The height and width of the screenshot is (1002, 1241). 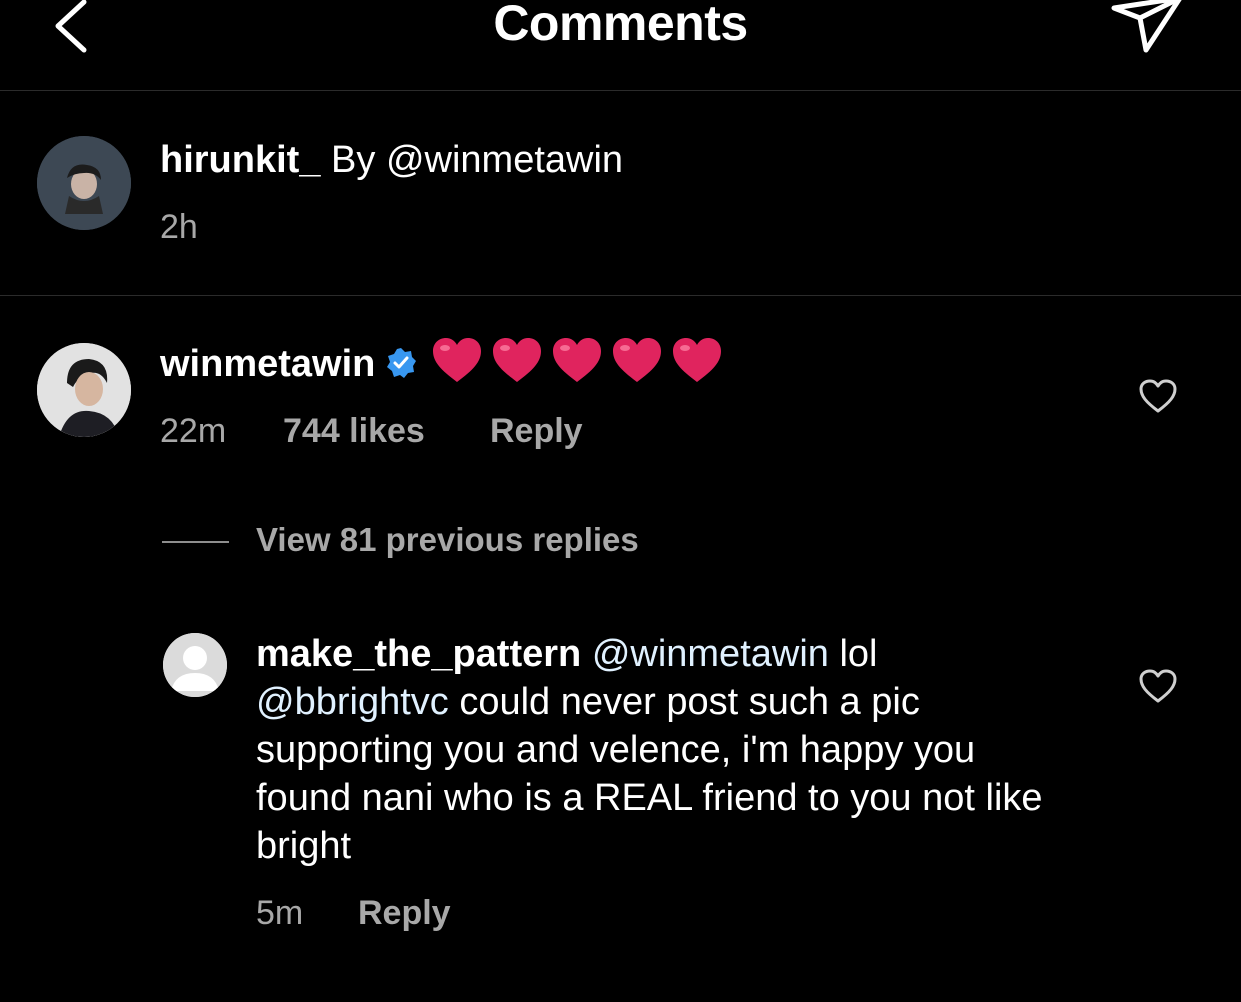 What do you see at coordinates (710, 654) in the screenshot?
I see `reply-mention-1: @winmetawin` at bounding box center [710, 654].